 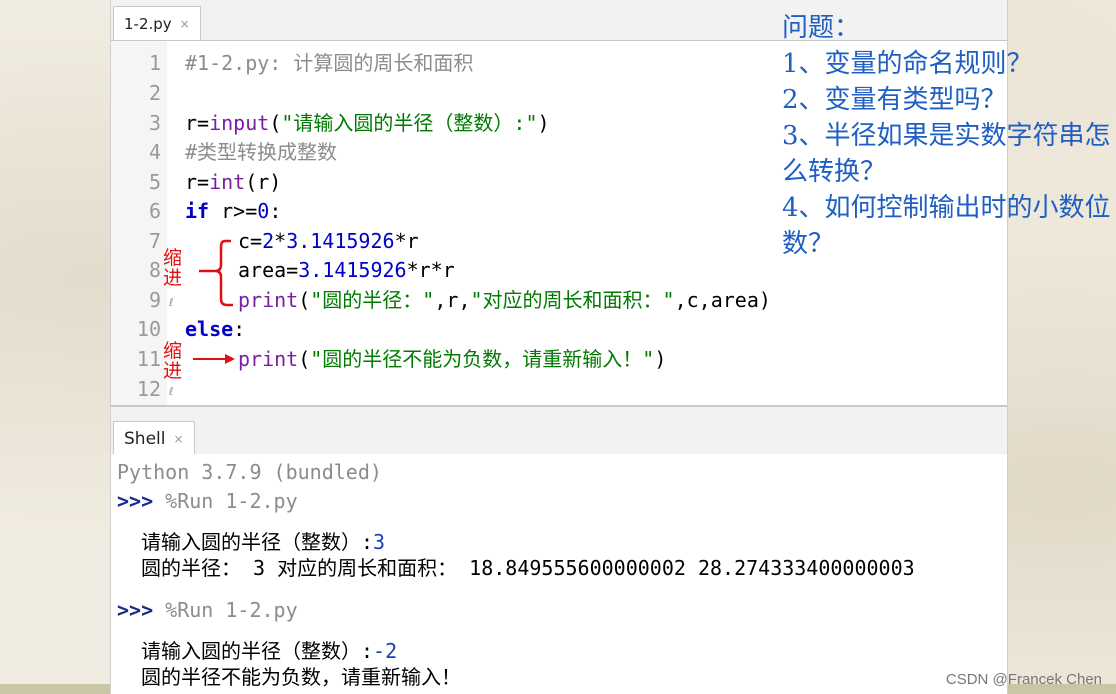 I want to click on code-token-string: "圆的半径：", so click(x=372, y=300).